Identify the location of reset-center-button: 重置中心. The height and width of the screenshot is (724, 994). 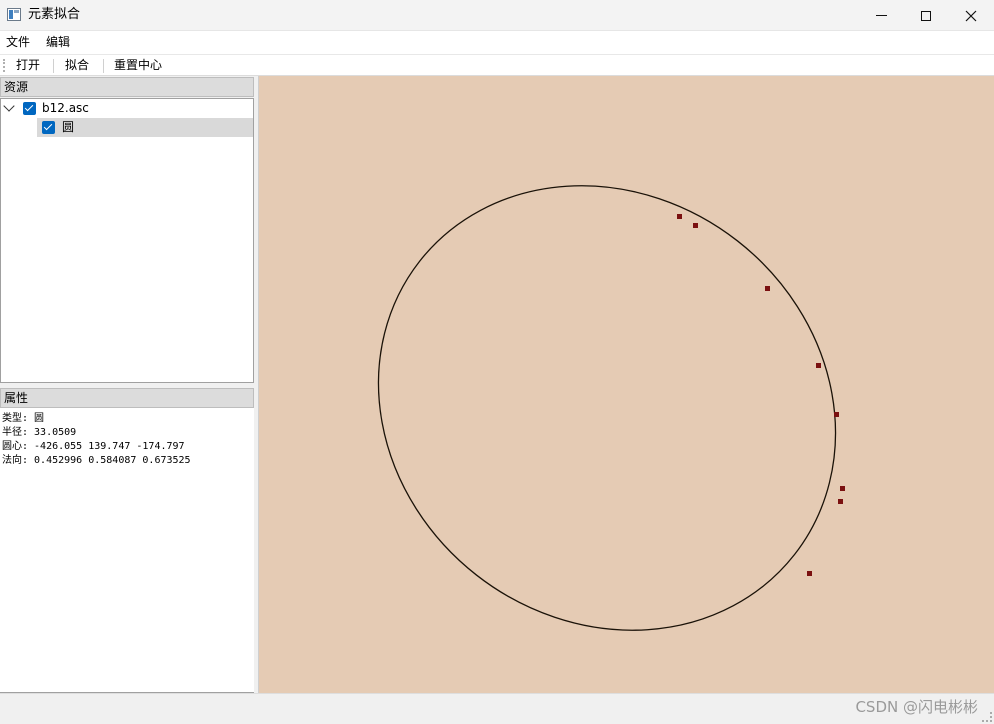
(138, 65).